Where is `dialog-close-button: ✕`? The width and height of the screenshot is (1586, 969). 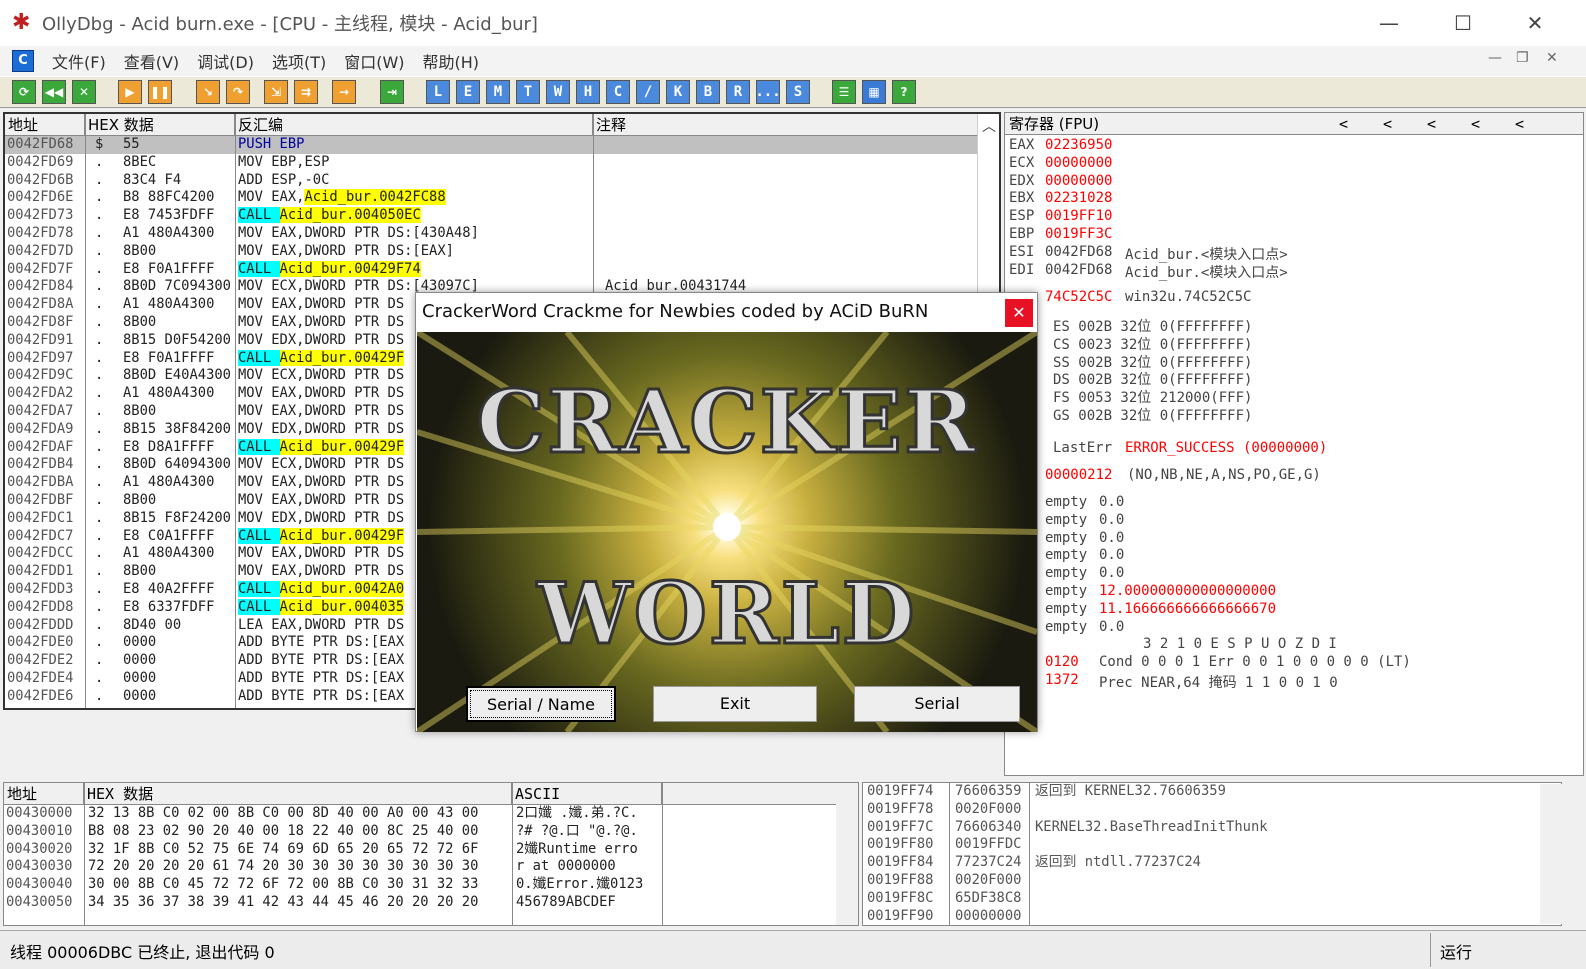 dialog-close-button: ✕ is located at coordinates (1019, 313).